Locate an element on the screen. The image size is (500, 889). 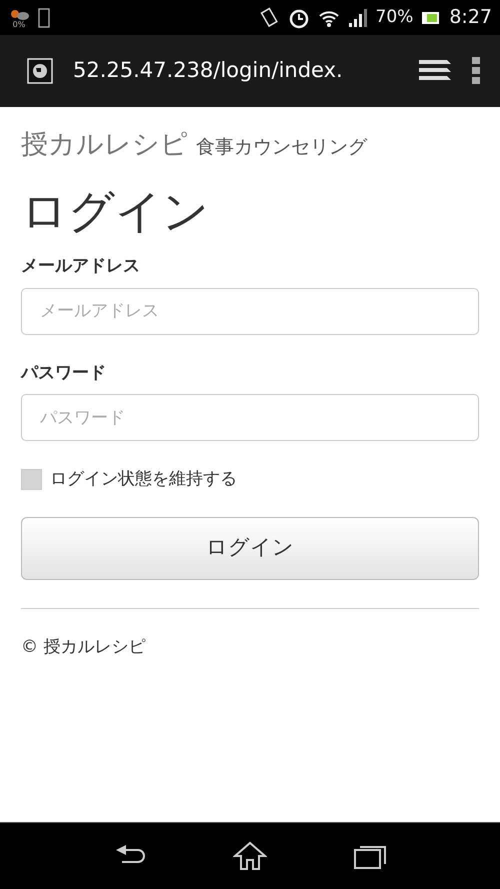
more-menu-icon is located at coordinates (476, 71).